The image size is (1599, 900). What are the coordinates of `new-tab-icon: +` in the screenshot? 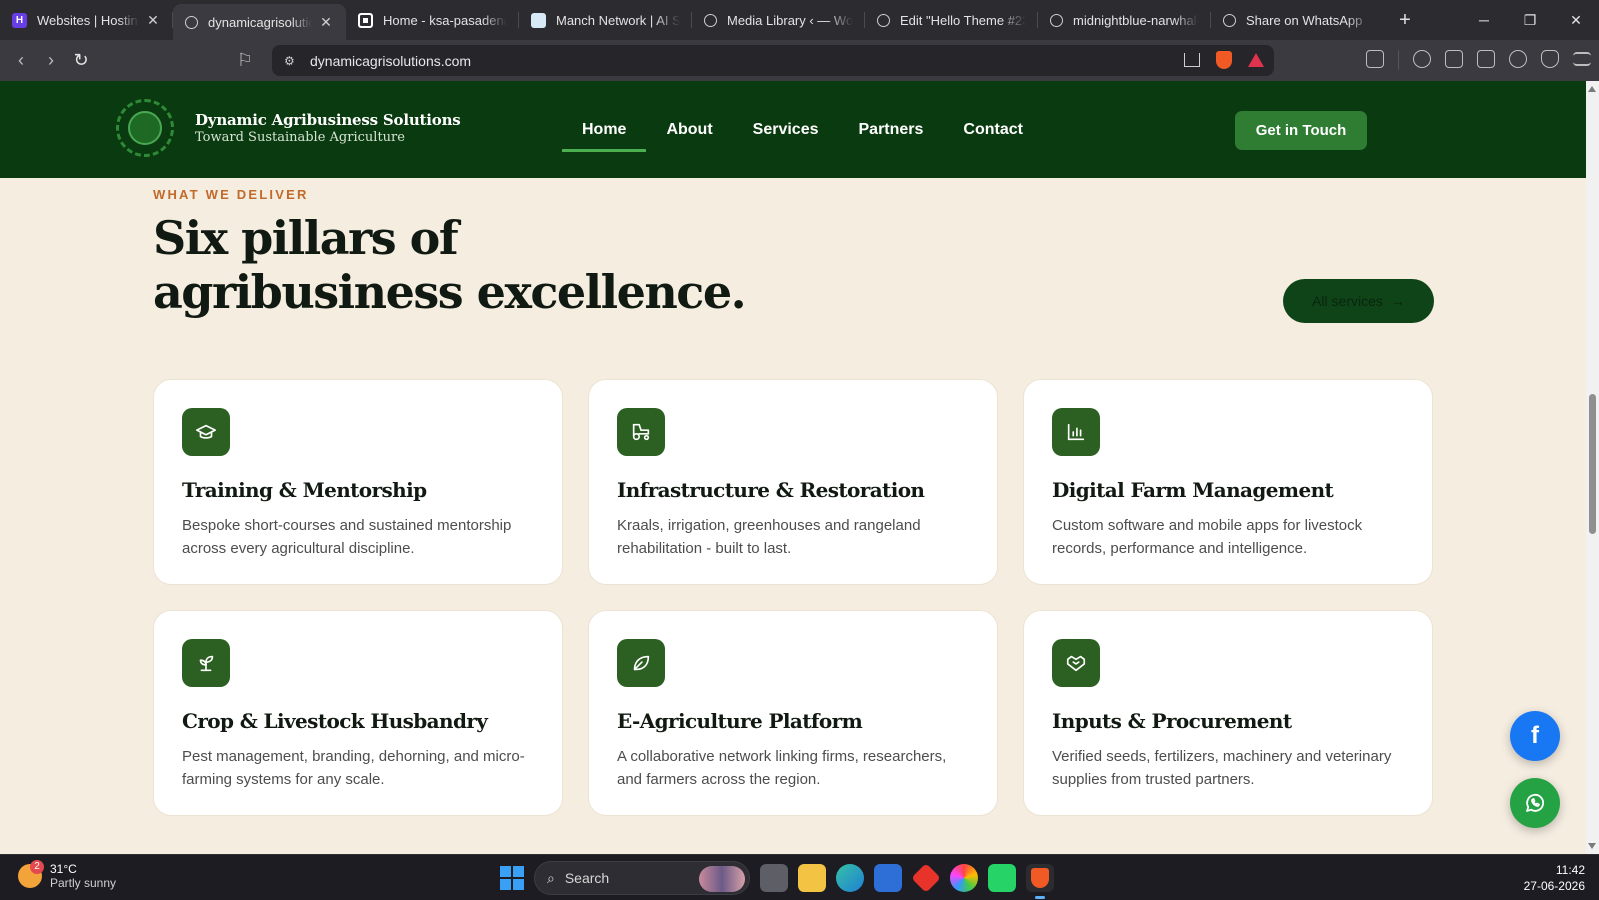 It's located at (1405, 20).